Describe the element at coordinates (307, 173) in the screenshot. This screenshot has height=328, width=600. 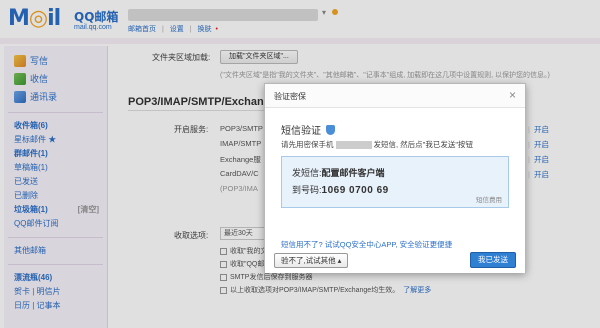
I see `sms-content-label: 发短信:` at that location.